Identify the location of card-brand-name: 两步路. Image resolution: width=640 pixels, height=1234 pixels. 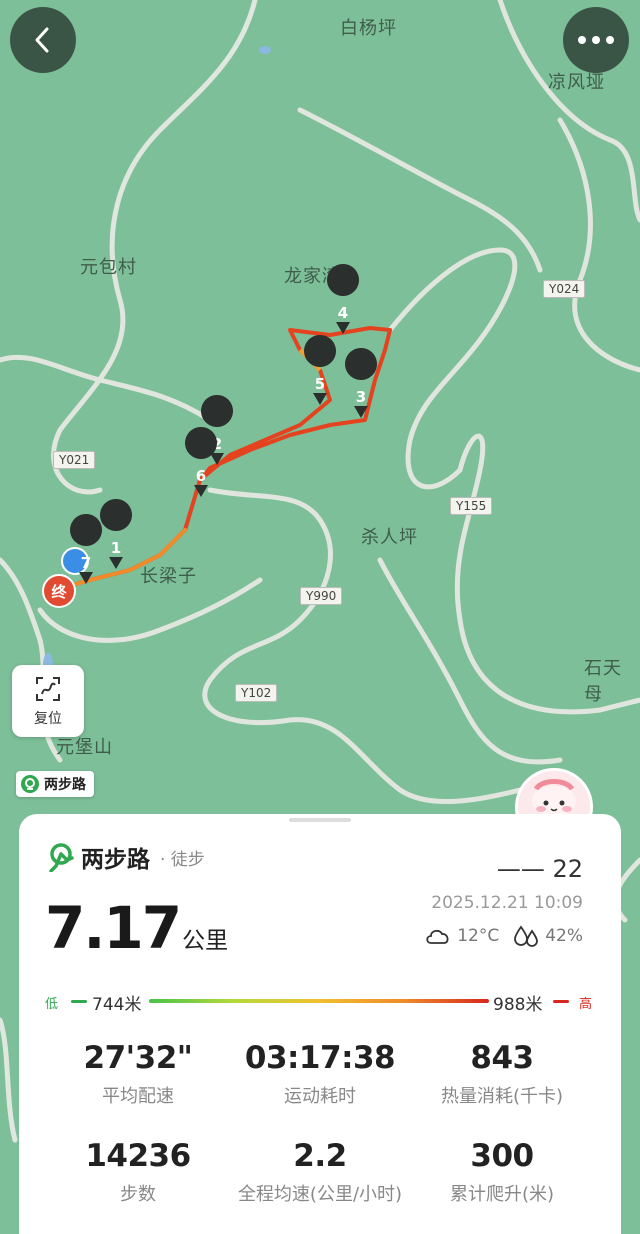
(115, 860).